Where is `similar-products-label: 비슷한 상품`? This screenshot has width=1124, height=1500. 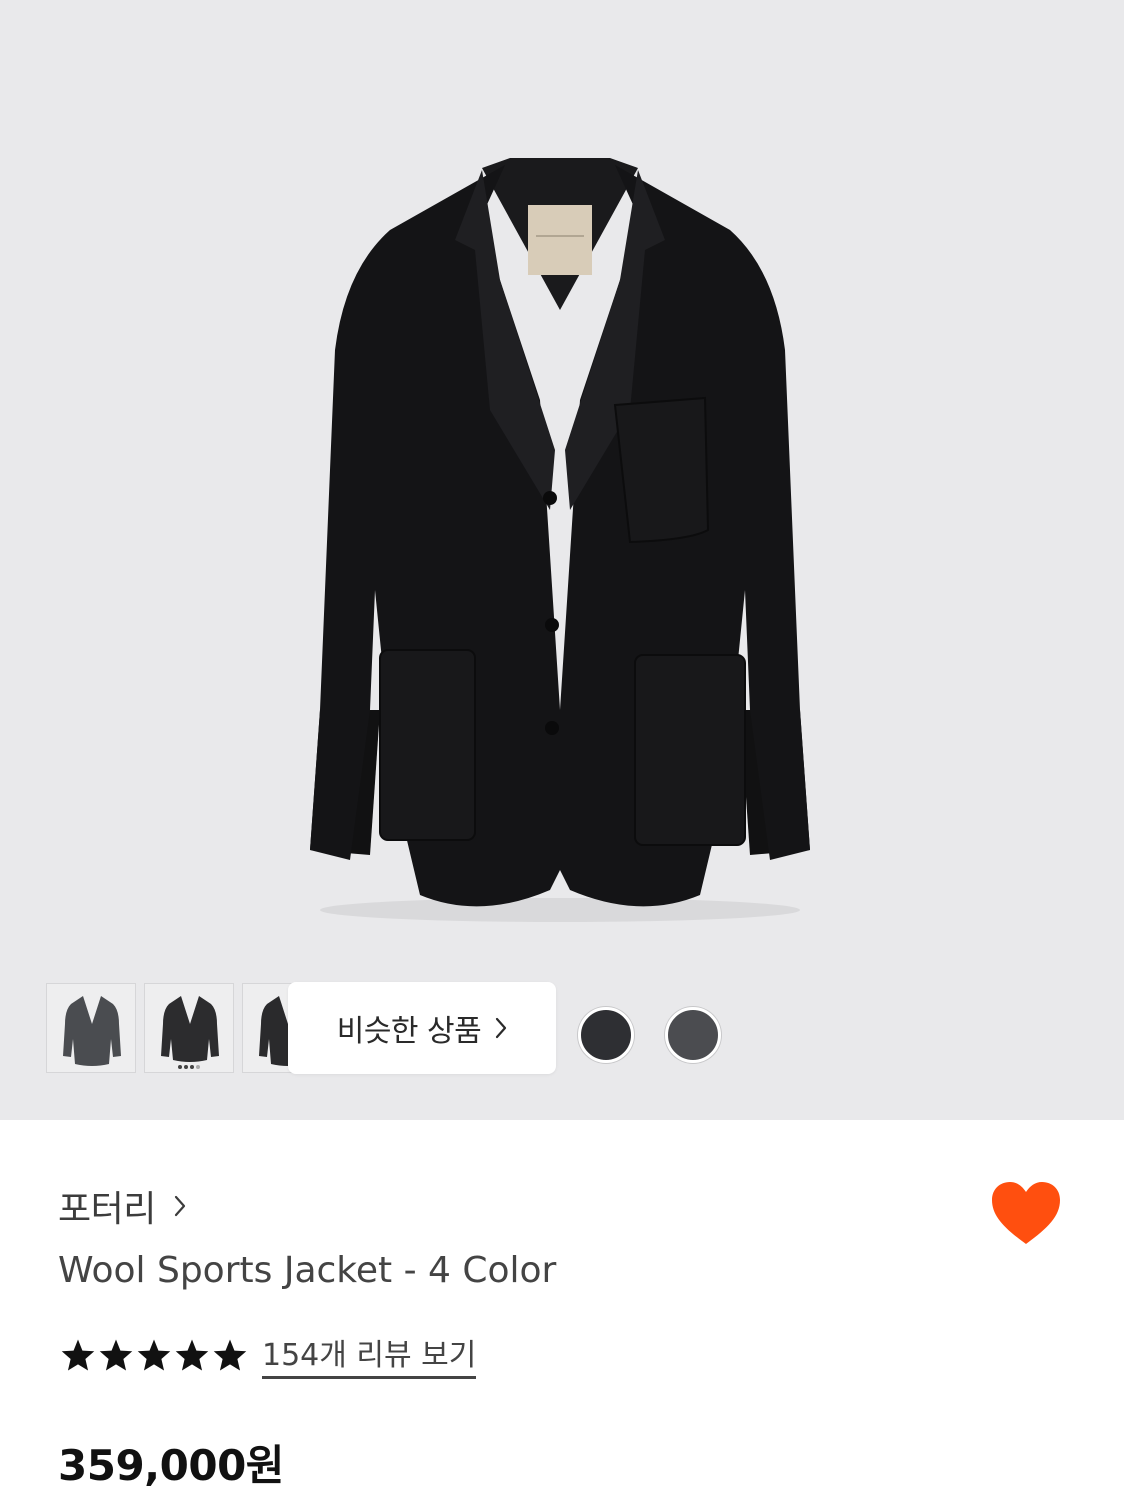
similar-products-label: 비슷한 상품 is located at coordinates (409, 1031).